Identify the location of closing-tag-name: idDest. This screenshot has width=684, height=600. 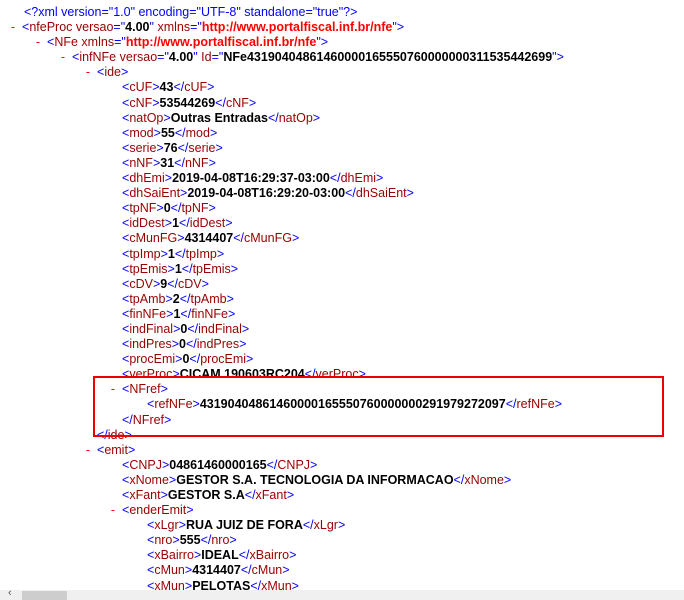
(207, 223).